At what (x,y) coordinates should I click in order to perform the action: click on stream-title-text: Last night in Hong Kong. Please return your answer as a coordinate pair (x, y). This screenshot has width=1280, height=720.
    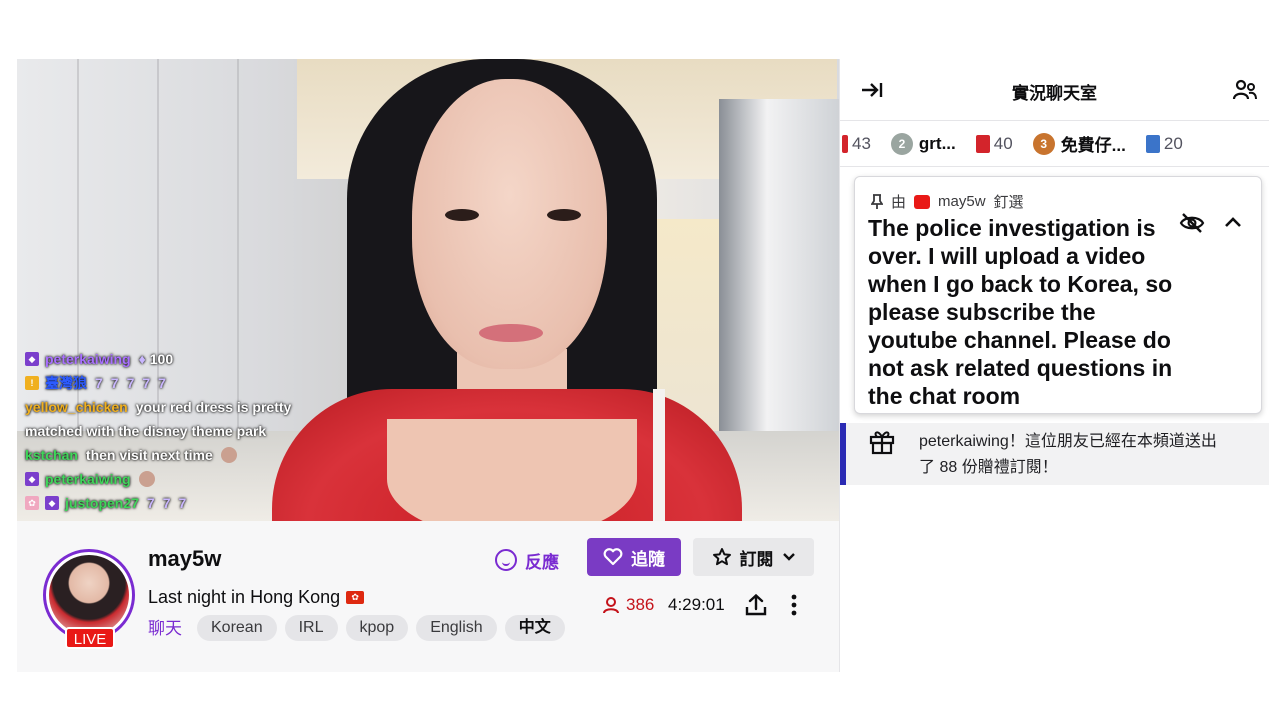
    Looking at the image, I should click on (244, 597).